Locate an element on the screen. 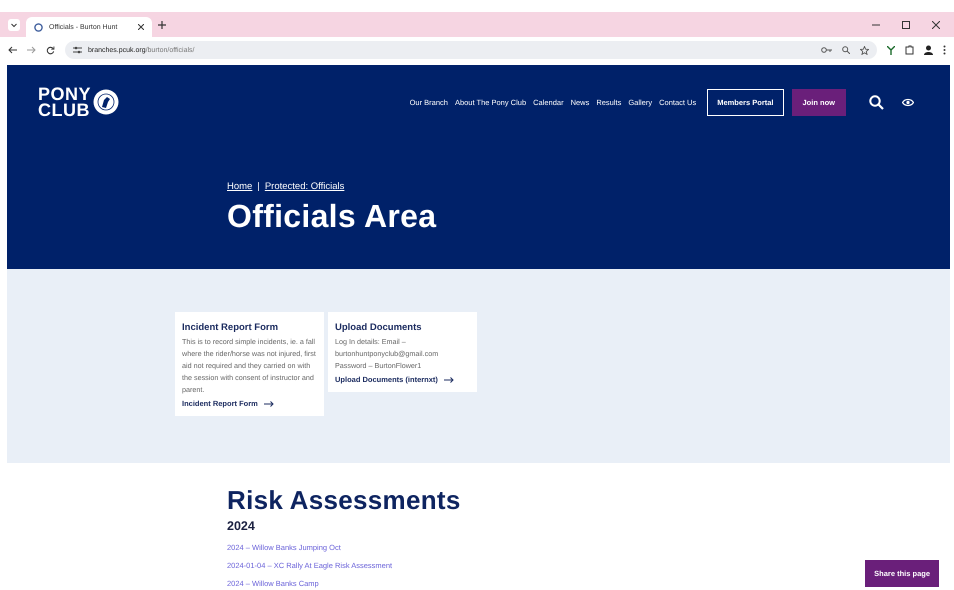 This screenshot has width=954, height=590. globe-icon is located at coordinates (38, 27).